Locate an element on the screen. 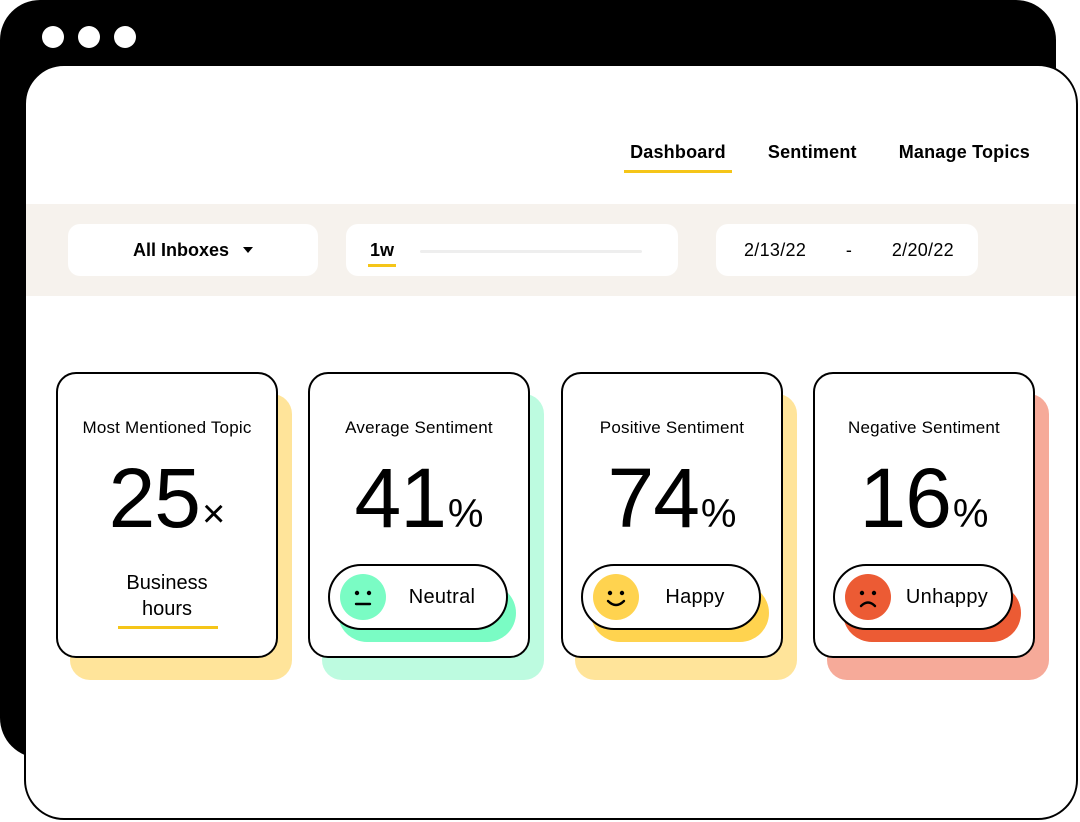 This screenshot has width=1080, height=822. card-title: Positive Sentiment is located at coordinates (672, 427).